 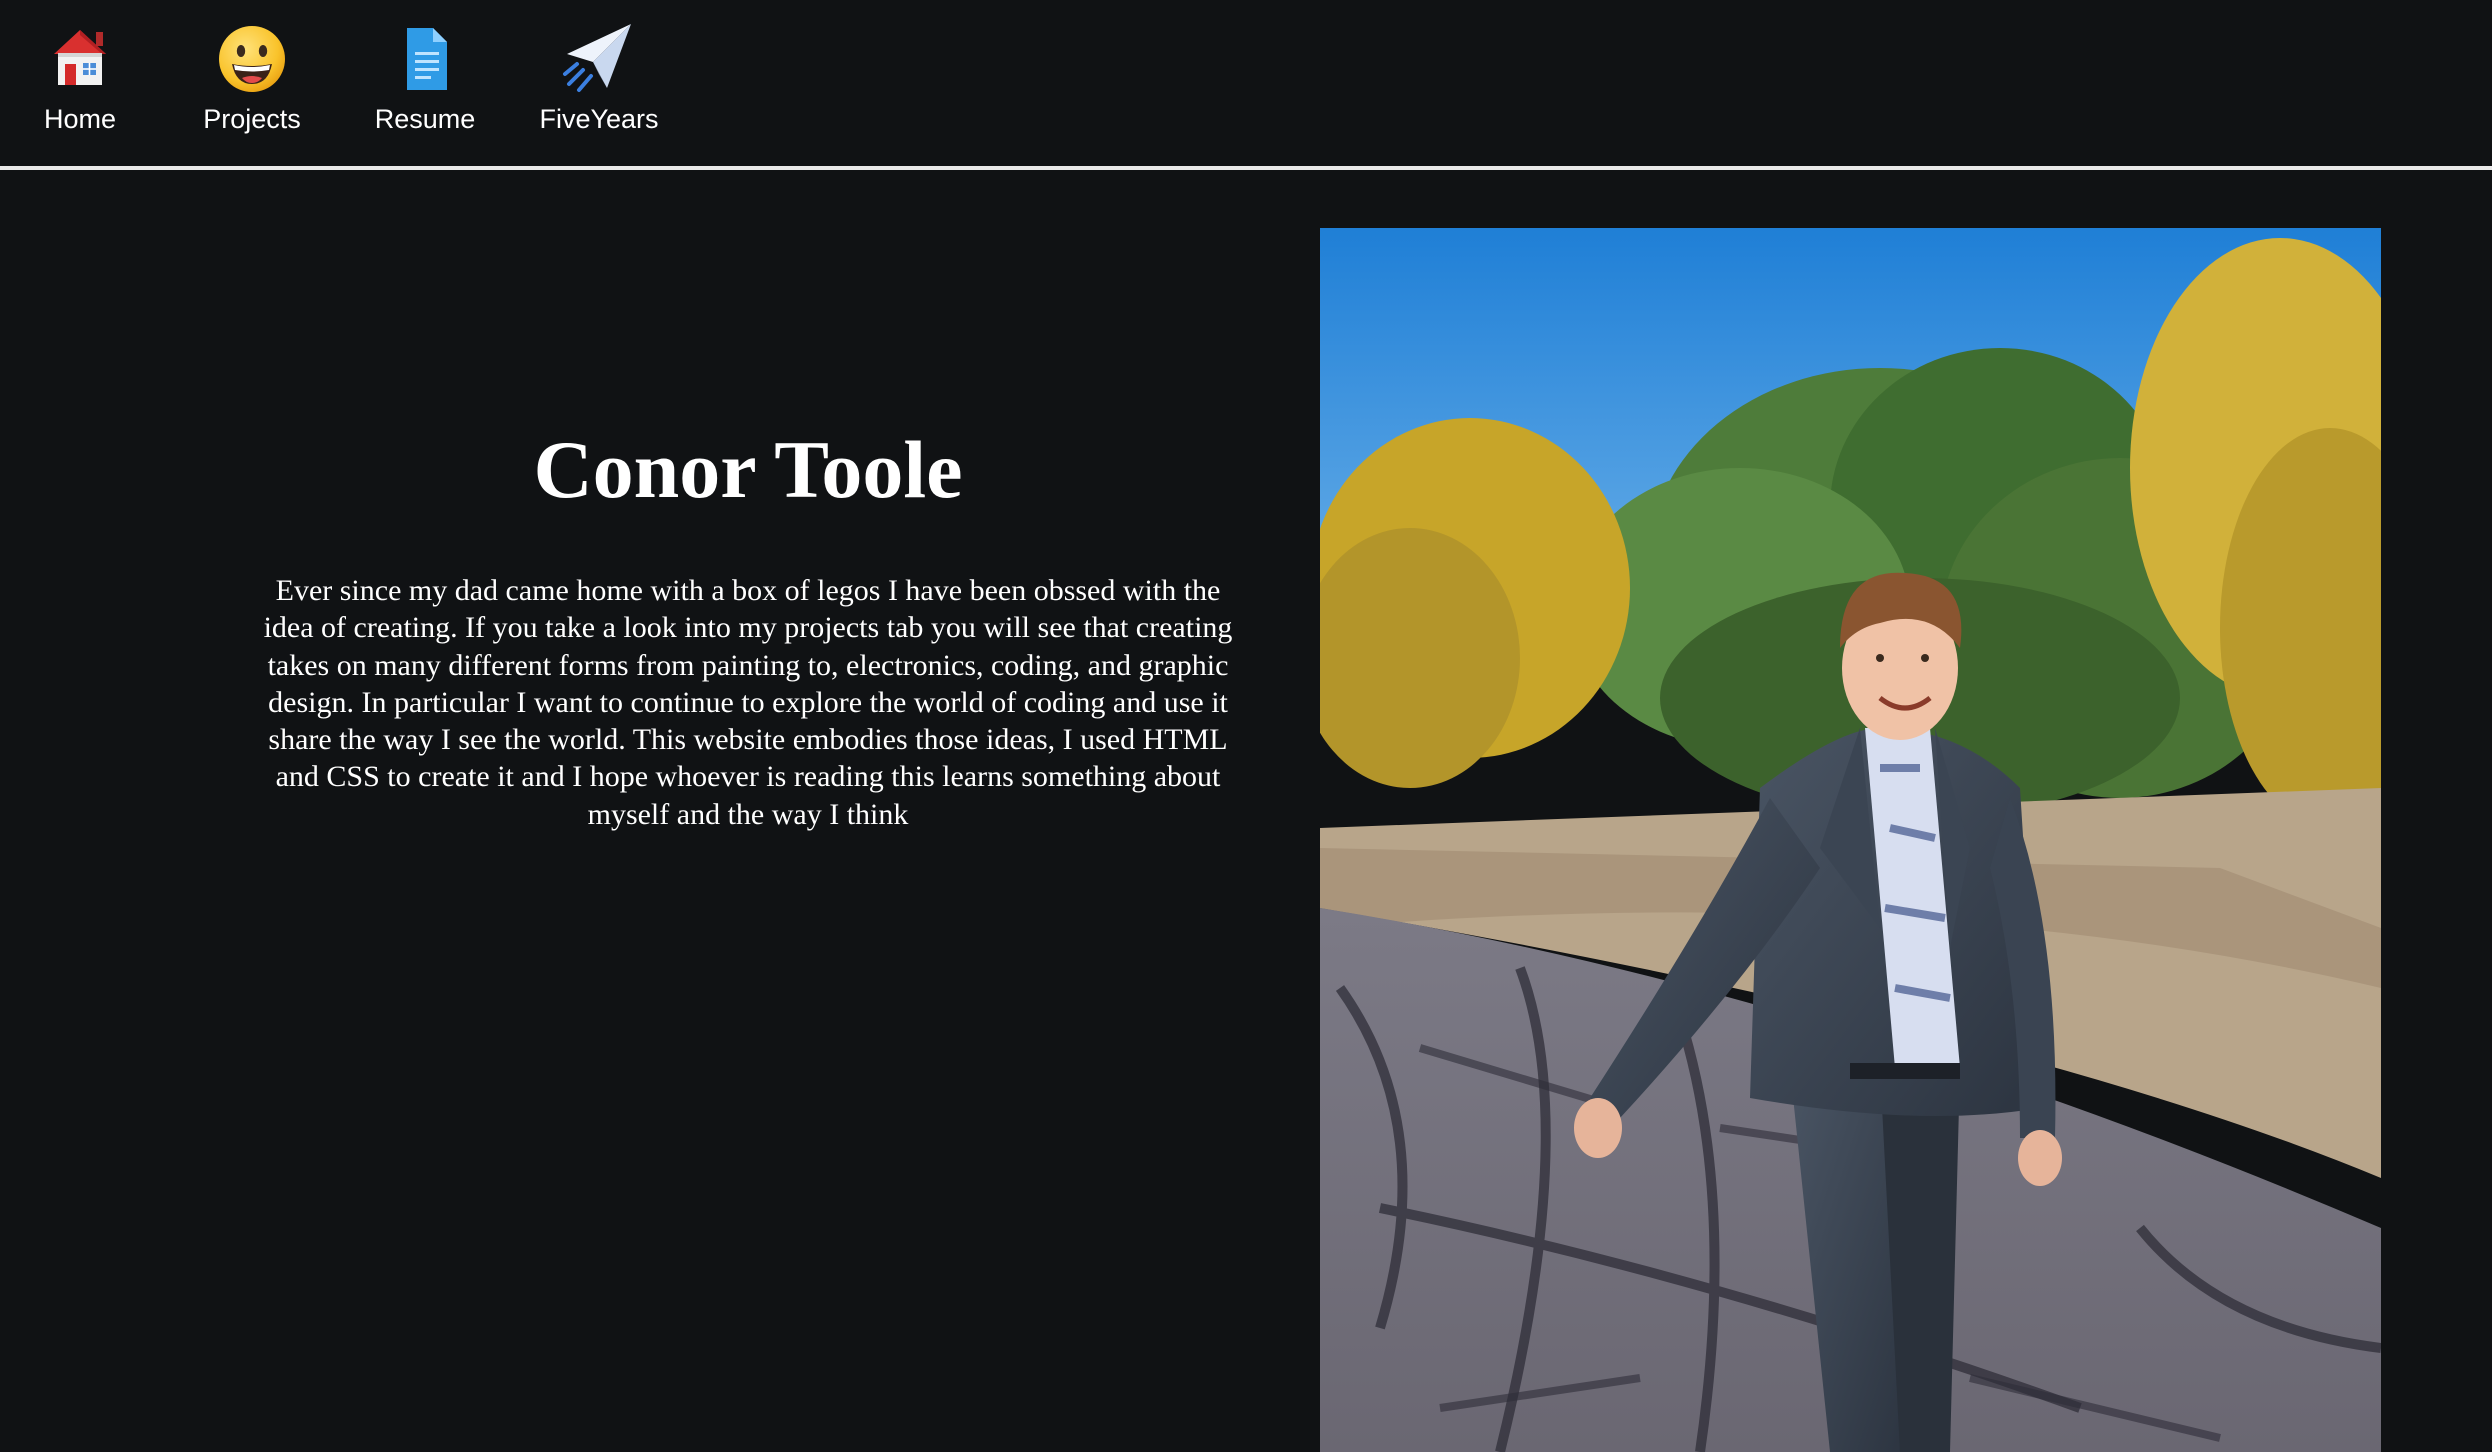 I want to click on top-navbar: Home Projects Resume FiveYears, so click(x=1246, y=85).